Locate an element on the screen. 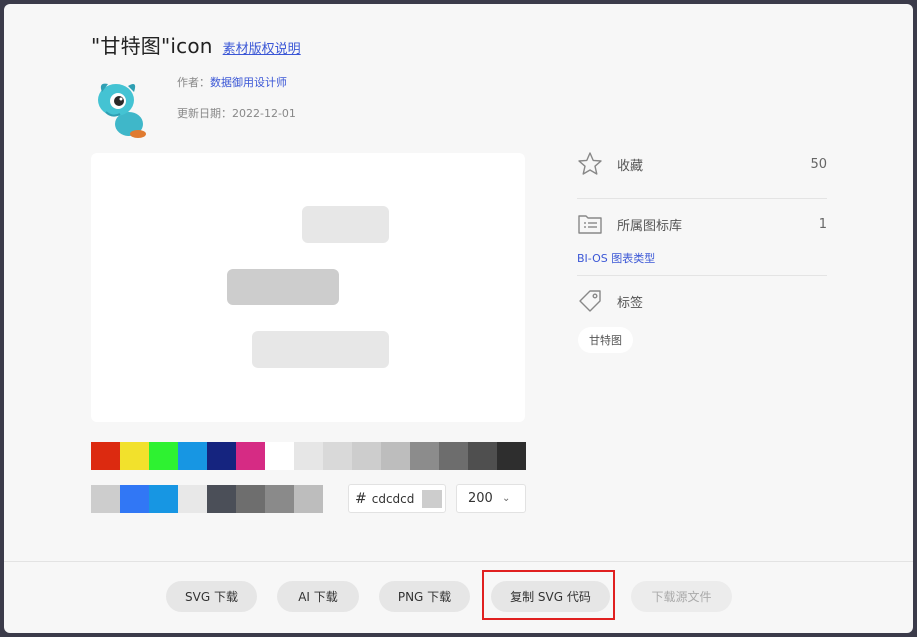 Image resolution: width=917 pixels, height=637 pixels. chevron-down-icon: ⌄ is located at coordinates (506, 498).